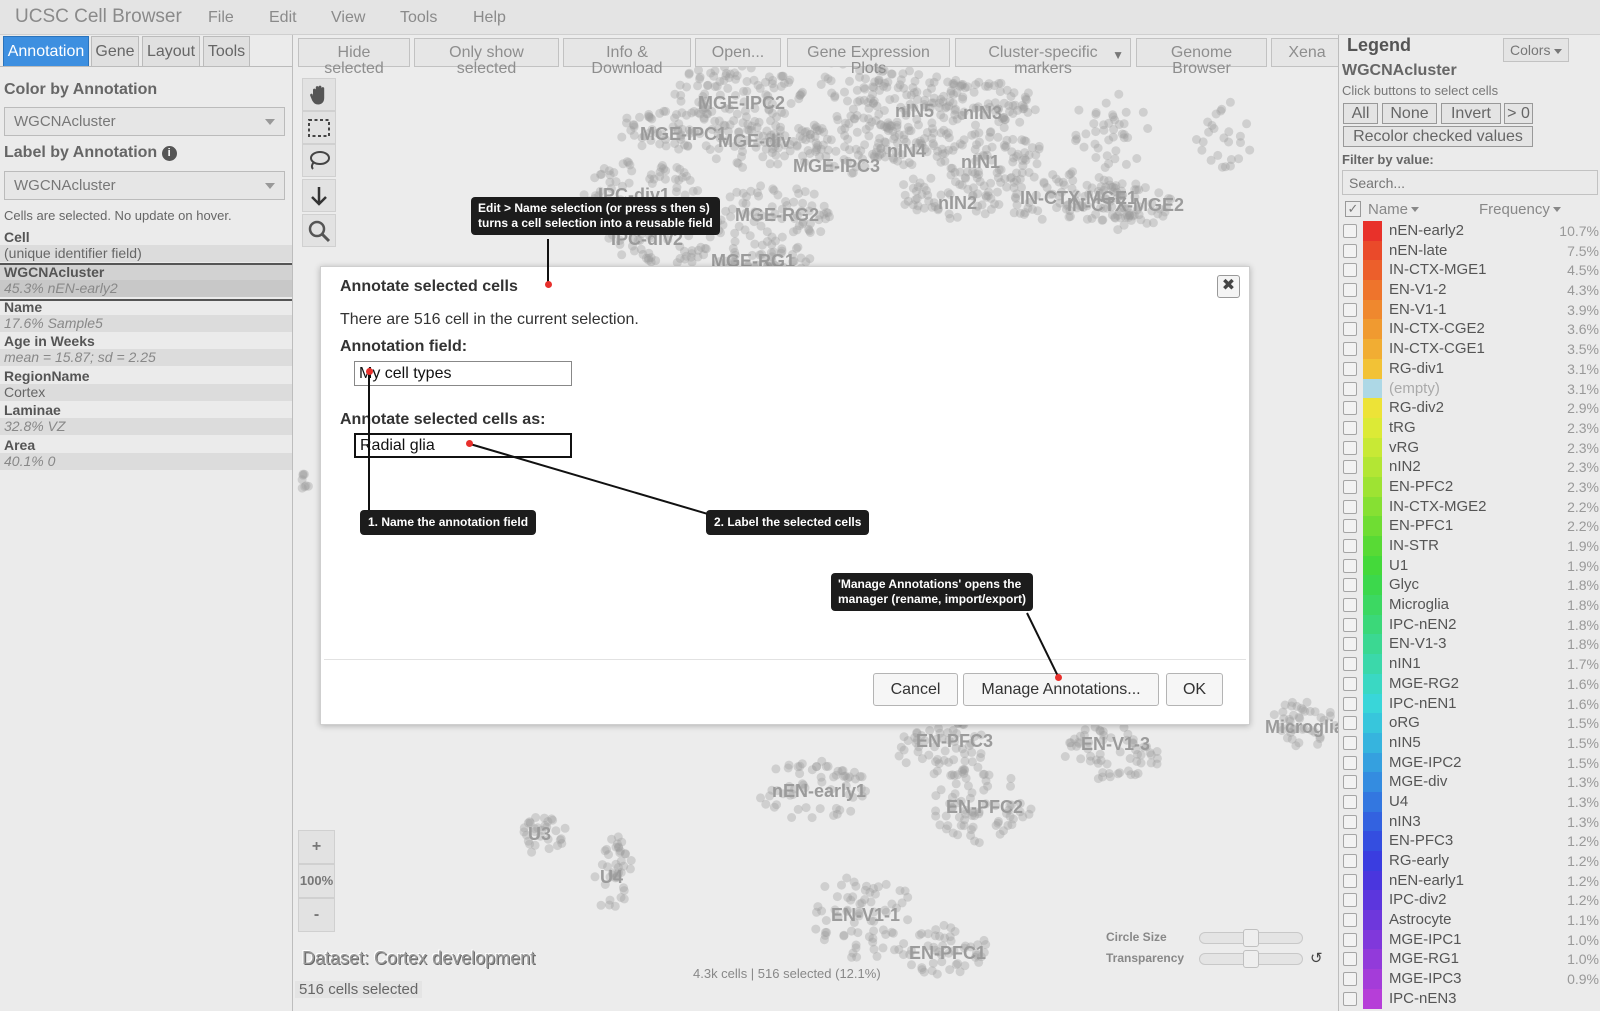 The width and height of the screenshot is (1600, 1011). What do you see at coordinates (144, 121) in the screenshot?
I see `color-by-select: WGCNAcluster` at bounding box center [144, 121].